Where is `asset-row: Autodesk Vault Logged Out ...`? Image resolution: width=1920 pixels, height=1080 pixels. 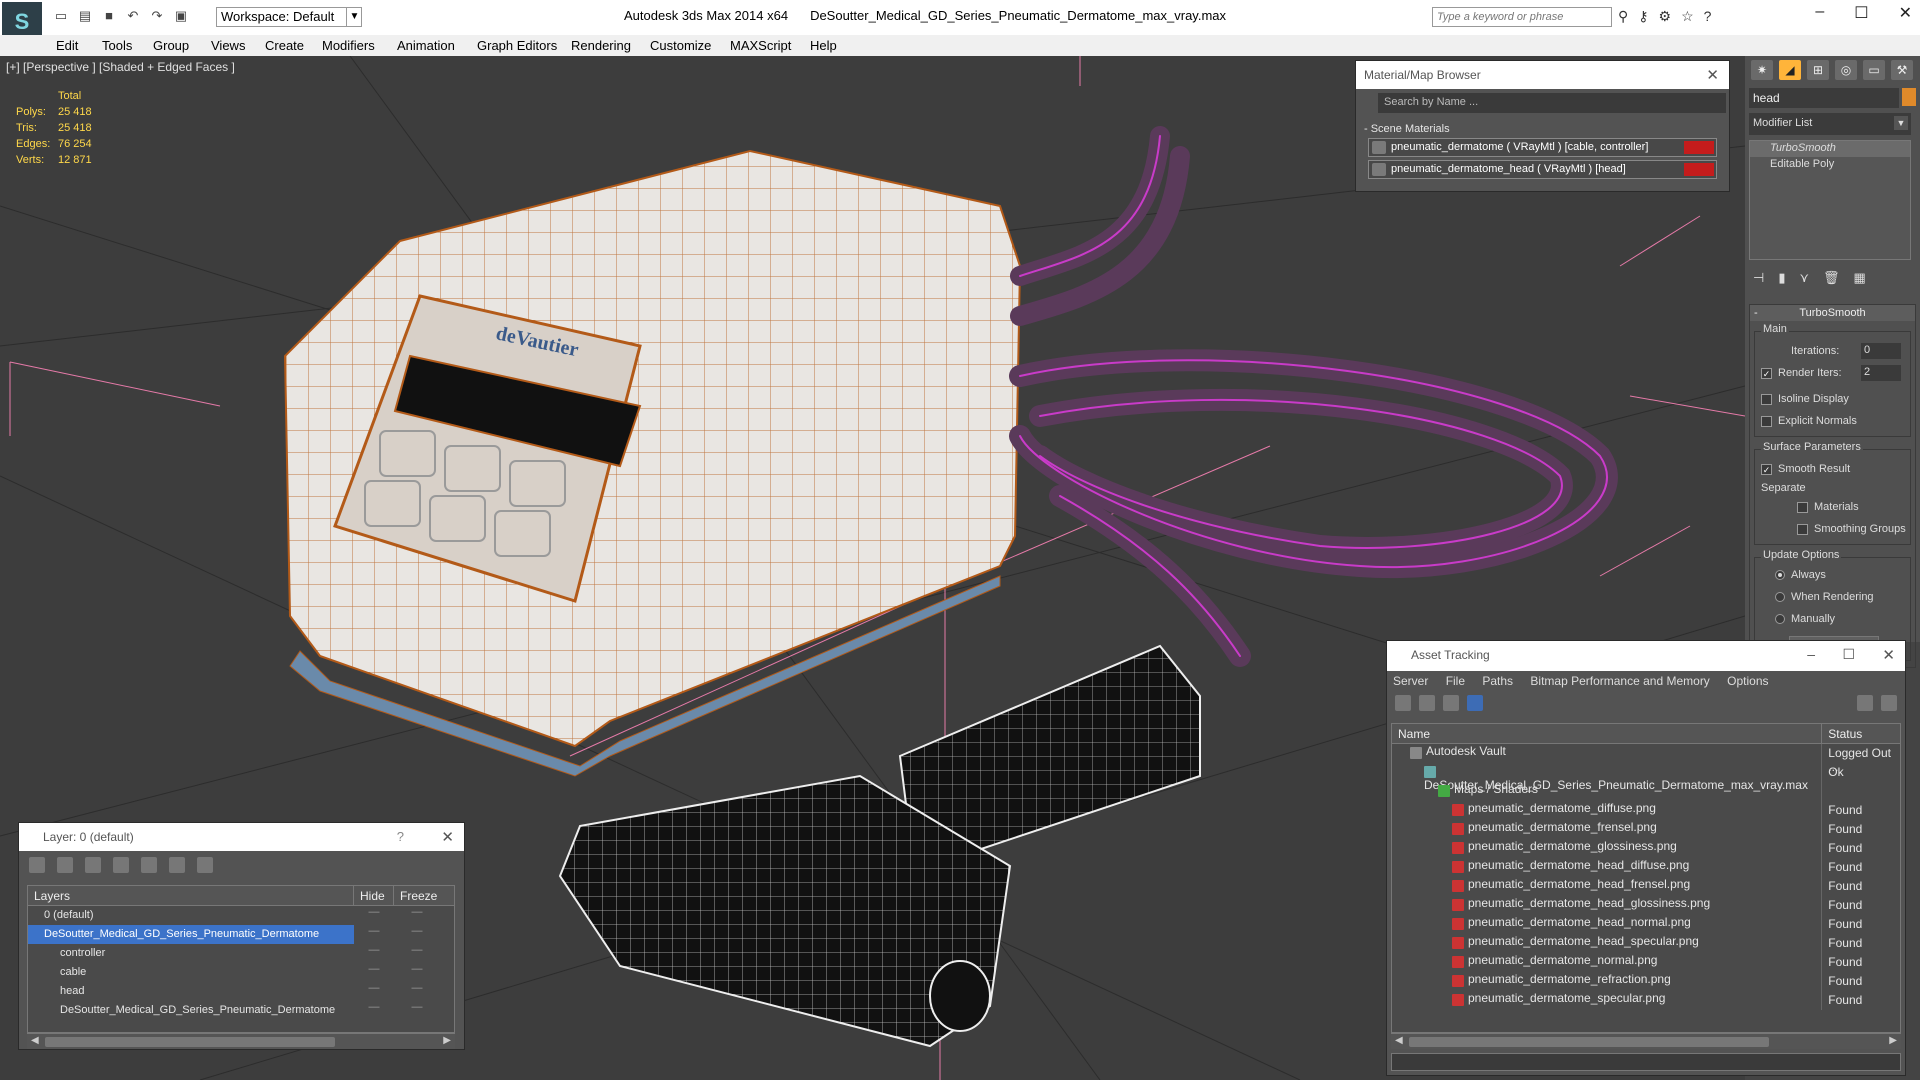
asset-row: Autodesk Vault Logged Out ... is located at coordinates (1646, 759).